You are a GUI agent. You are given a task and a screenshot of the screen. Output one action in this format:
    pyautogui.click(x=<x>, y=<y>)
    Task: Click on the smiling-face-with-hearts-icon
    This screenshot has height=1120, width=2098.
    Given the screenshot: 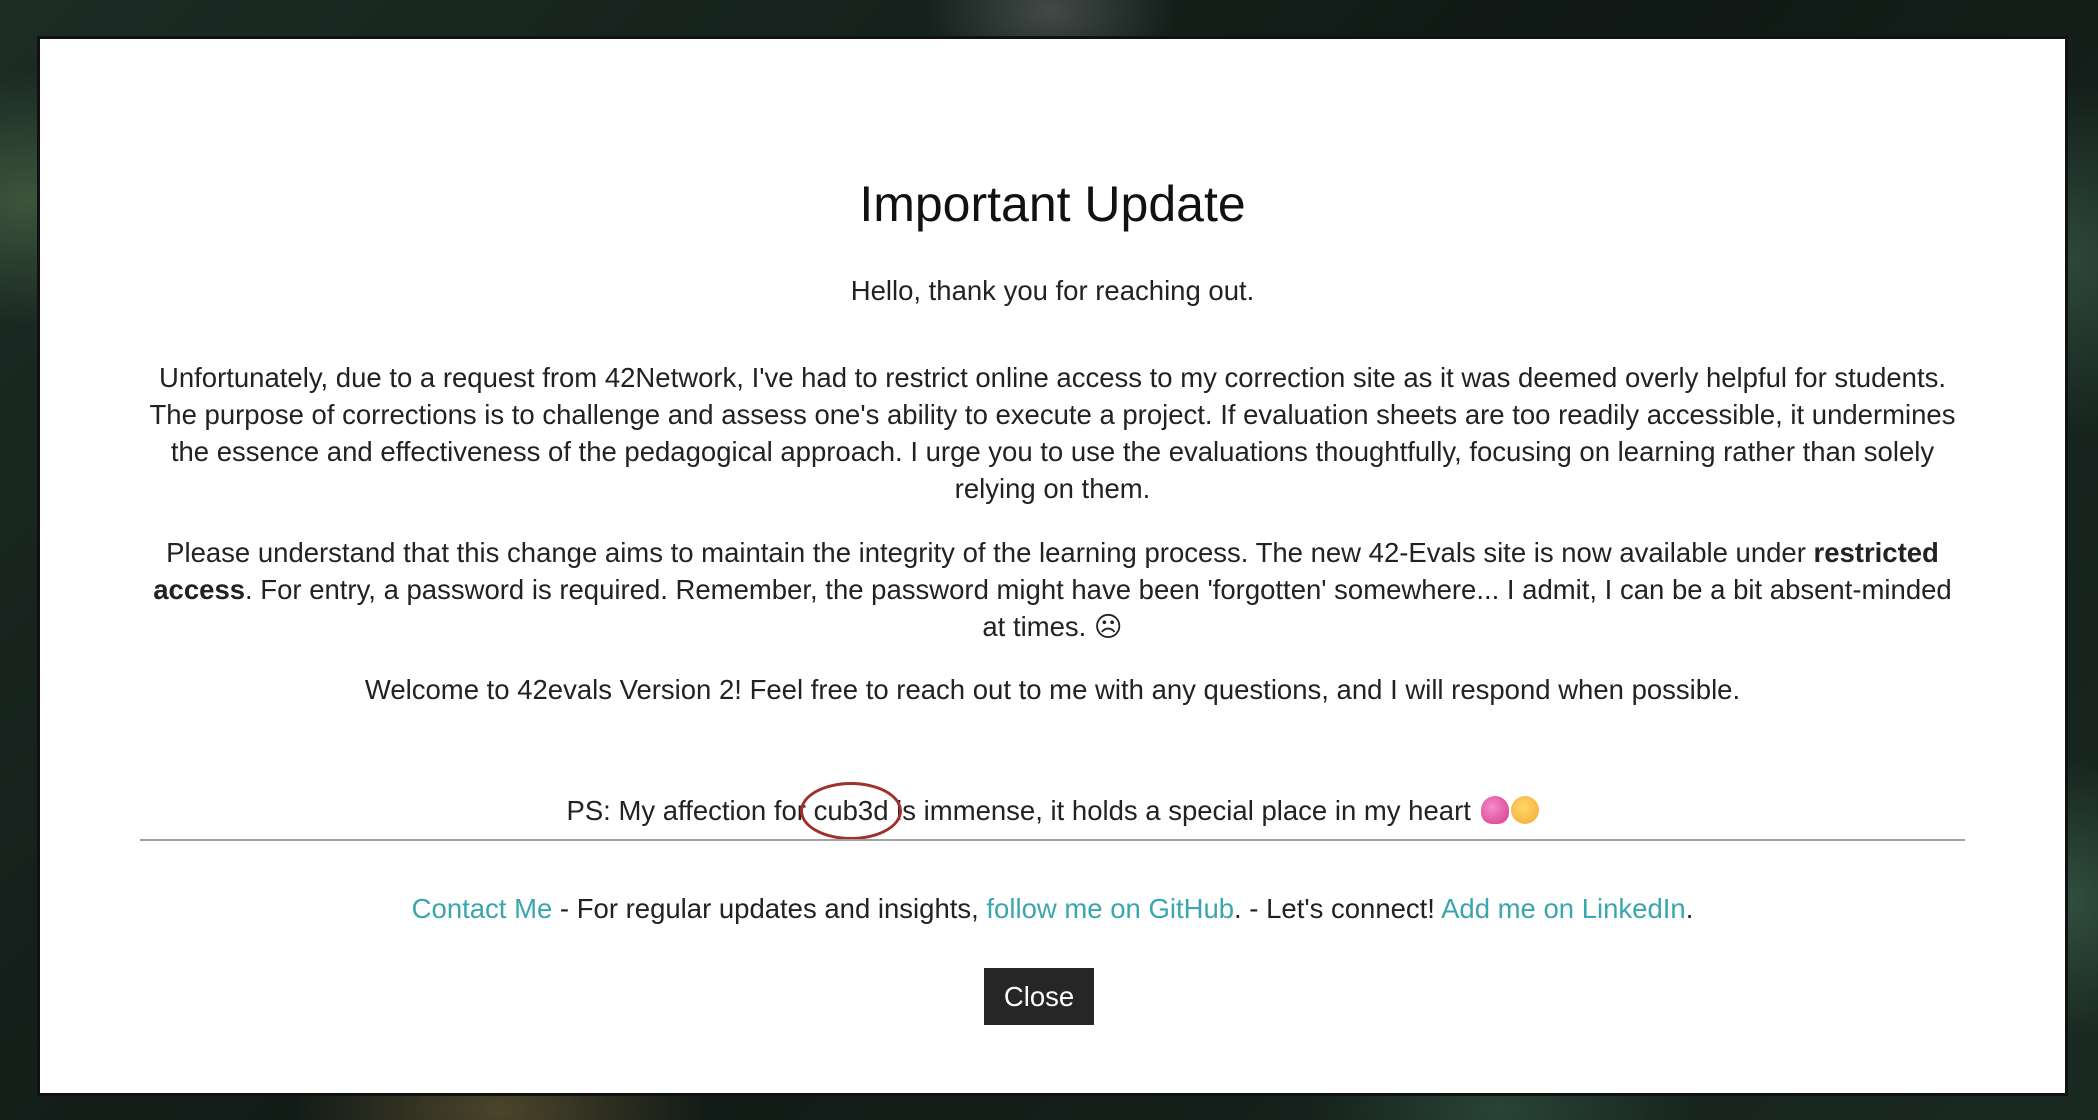 What is the action you would take?
    pyautogui.click(x=1524, y=810)
    